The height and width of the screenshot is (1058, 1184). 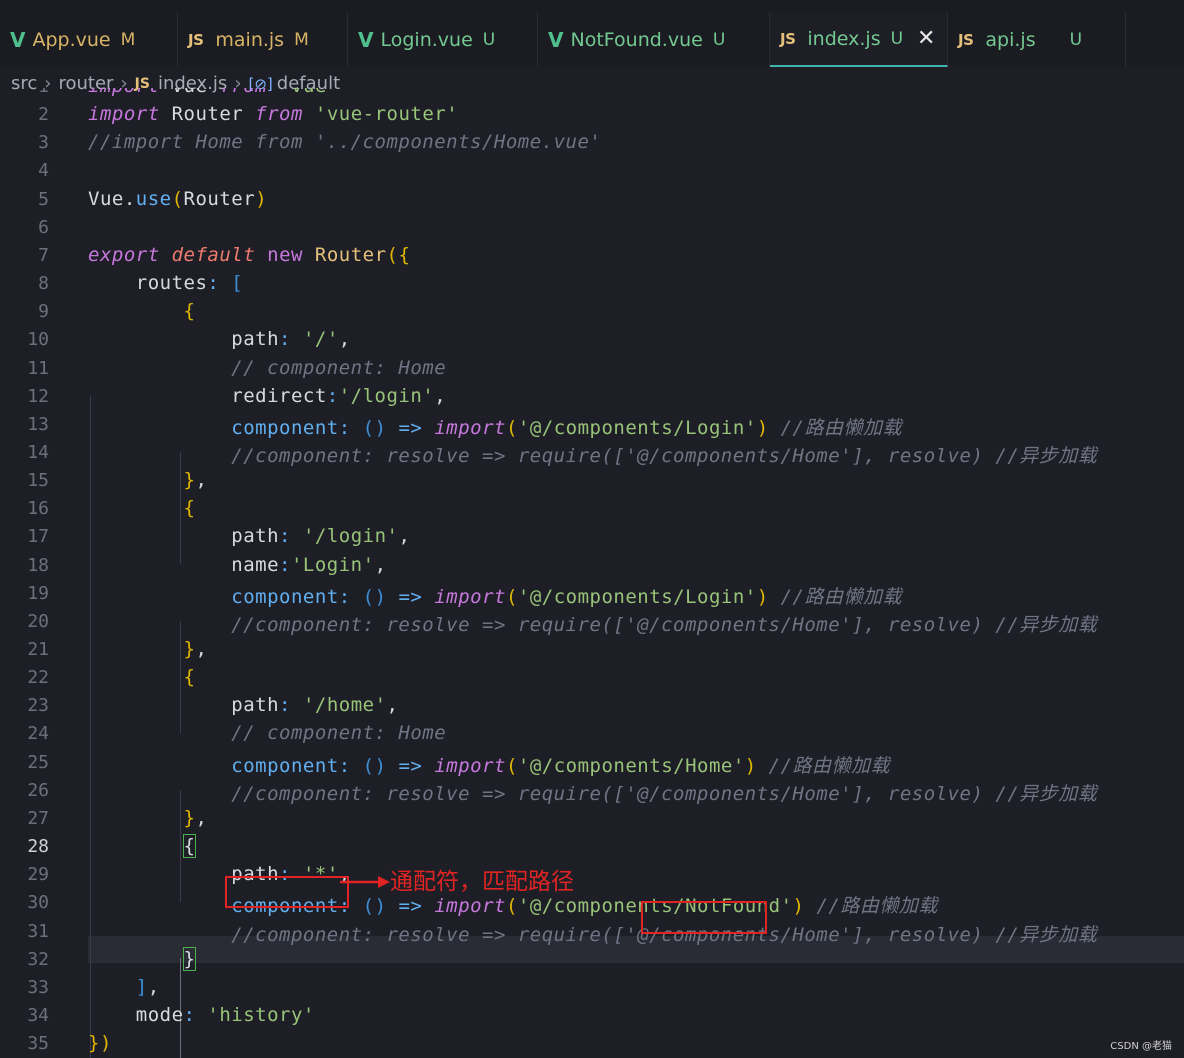 I want to click on code-line: 18 name:'Login',, so click(x=592, y=567).